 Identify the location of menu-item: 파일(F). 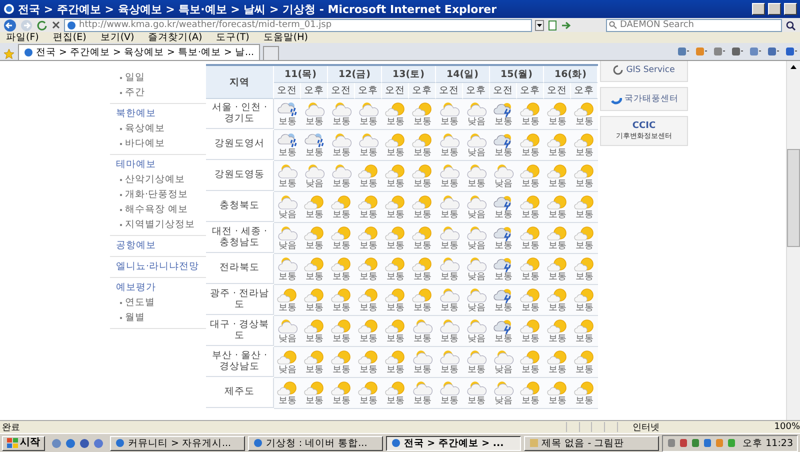
(22, 37).